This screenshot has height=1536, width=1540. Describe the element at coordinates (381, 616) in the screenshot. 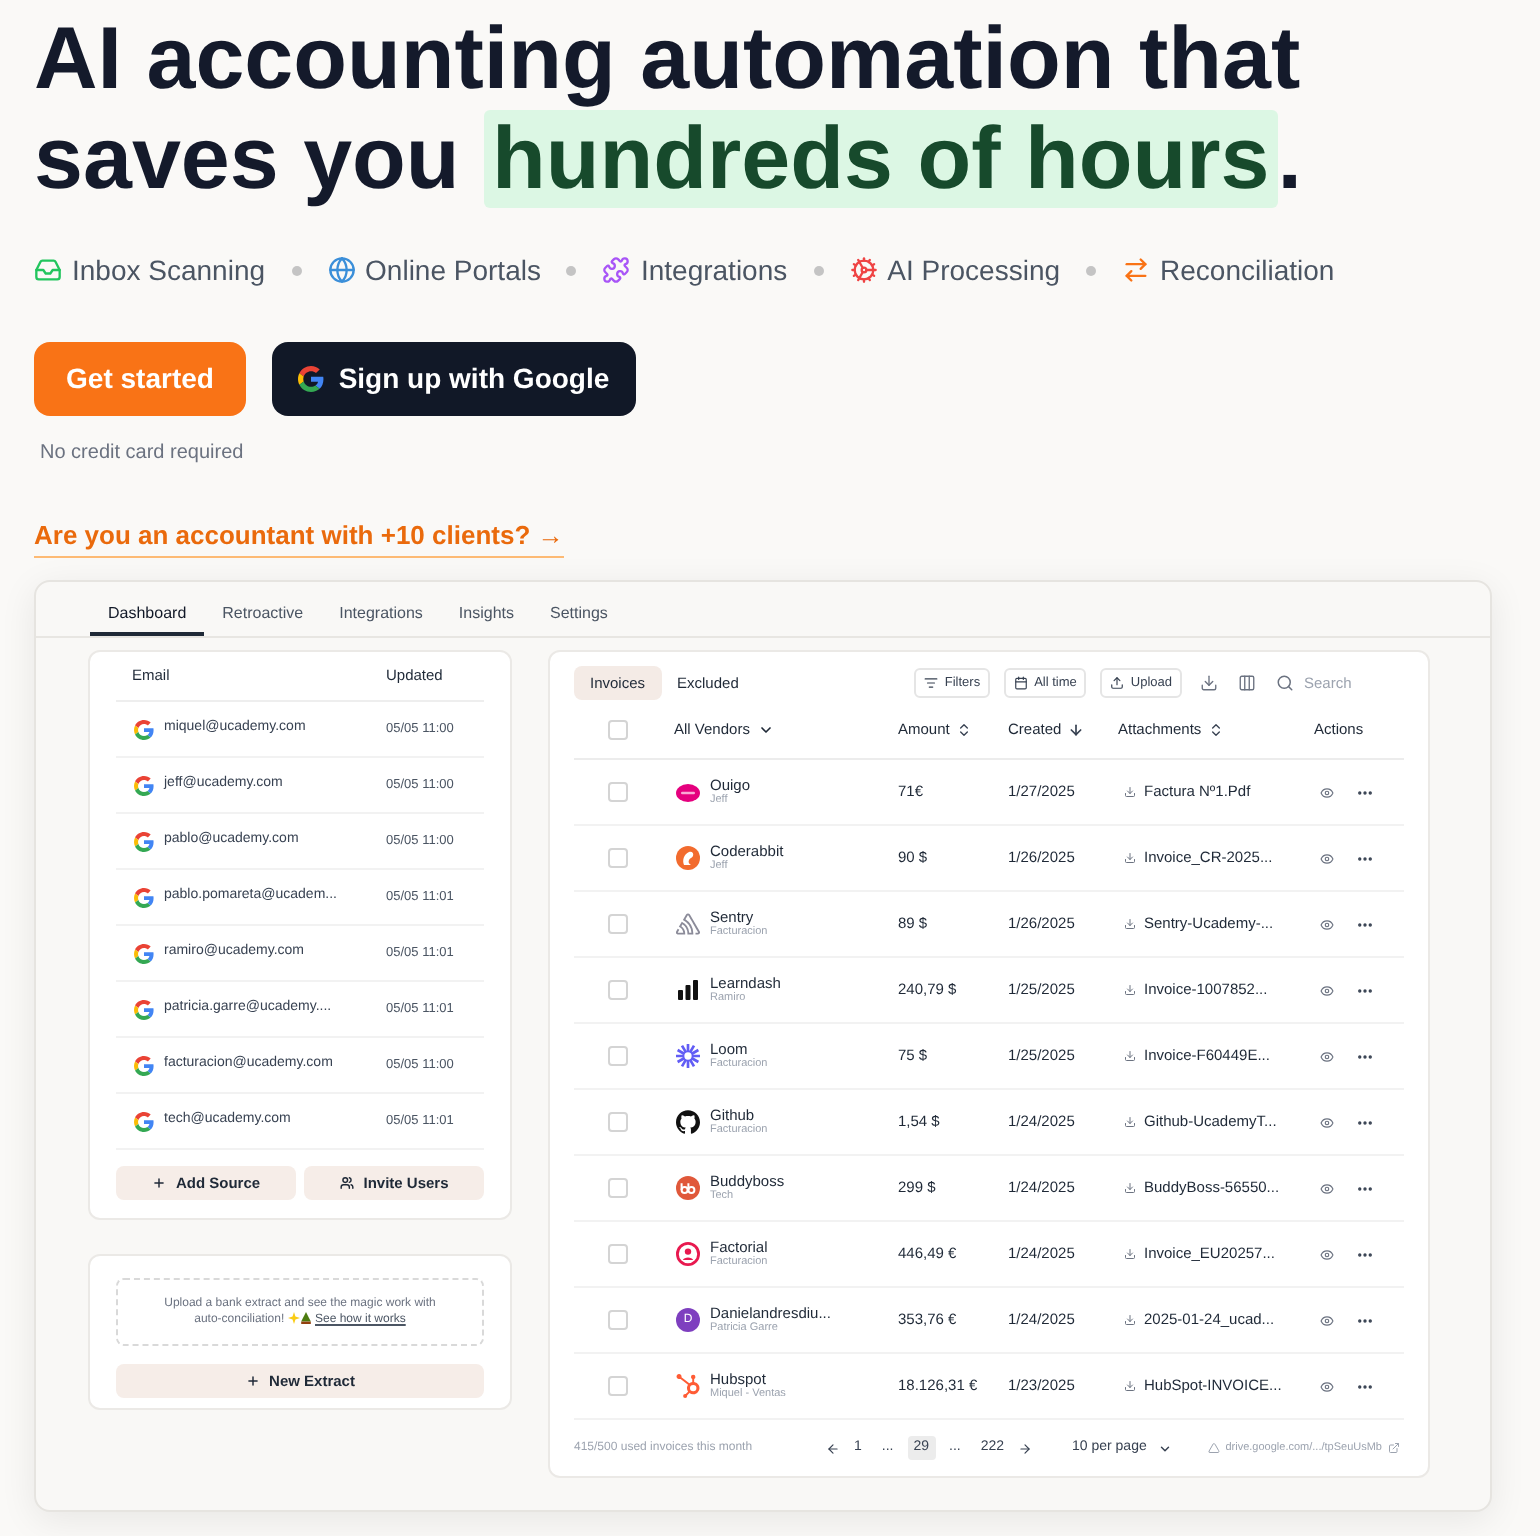

I see `dashboard-tab: Integrations` at that location.